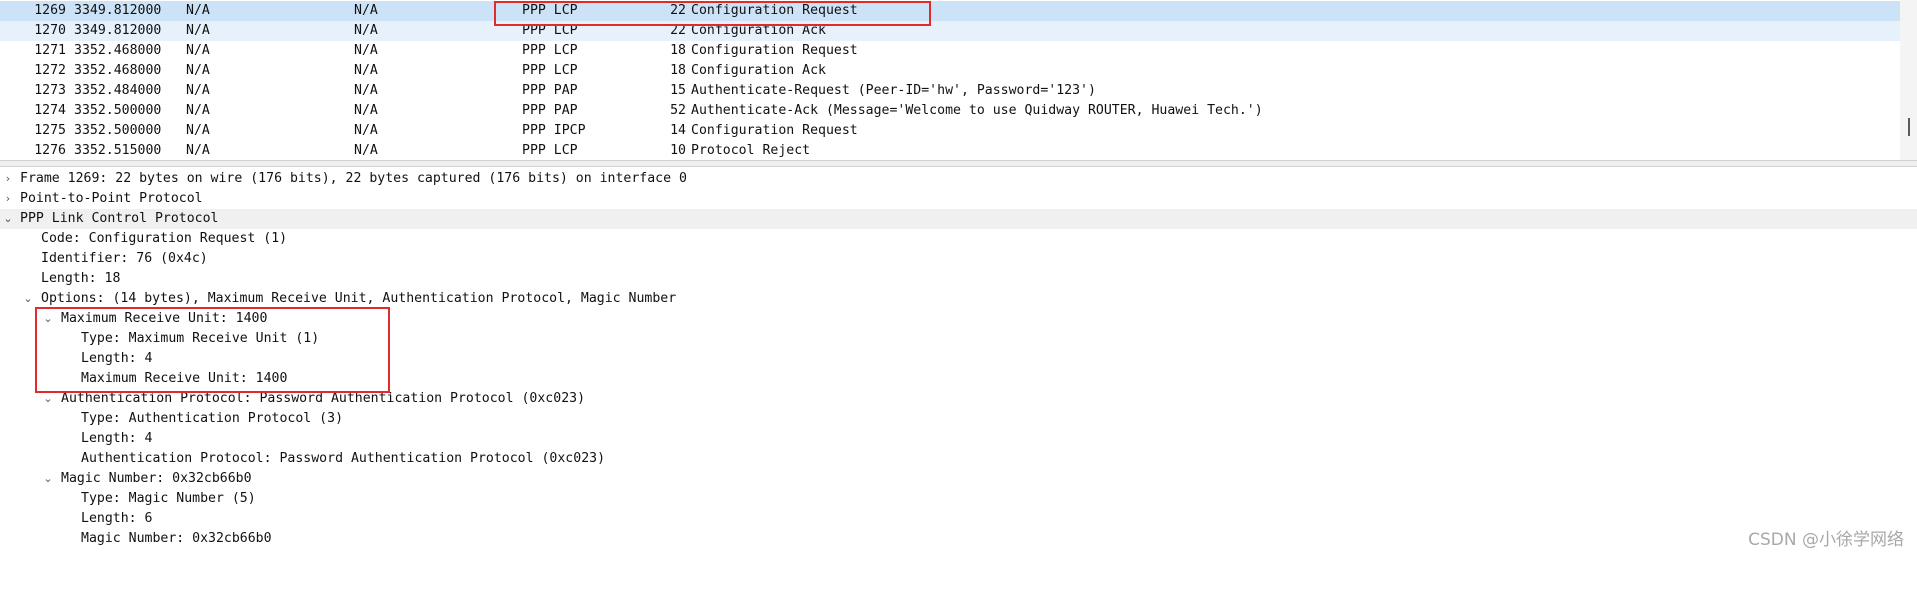 This screenshot has height=589, width=1917. I want to click on packet-list-scrollbar, so click(1908, 80).